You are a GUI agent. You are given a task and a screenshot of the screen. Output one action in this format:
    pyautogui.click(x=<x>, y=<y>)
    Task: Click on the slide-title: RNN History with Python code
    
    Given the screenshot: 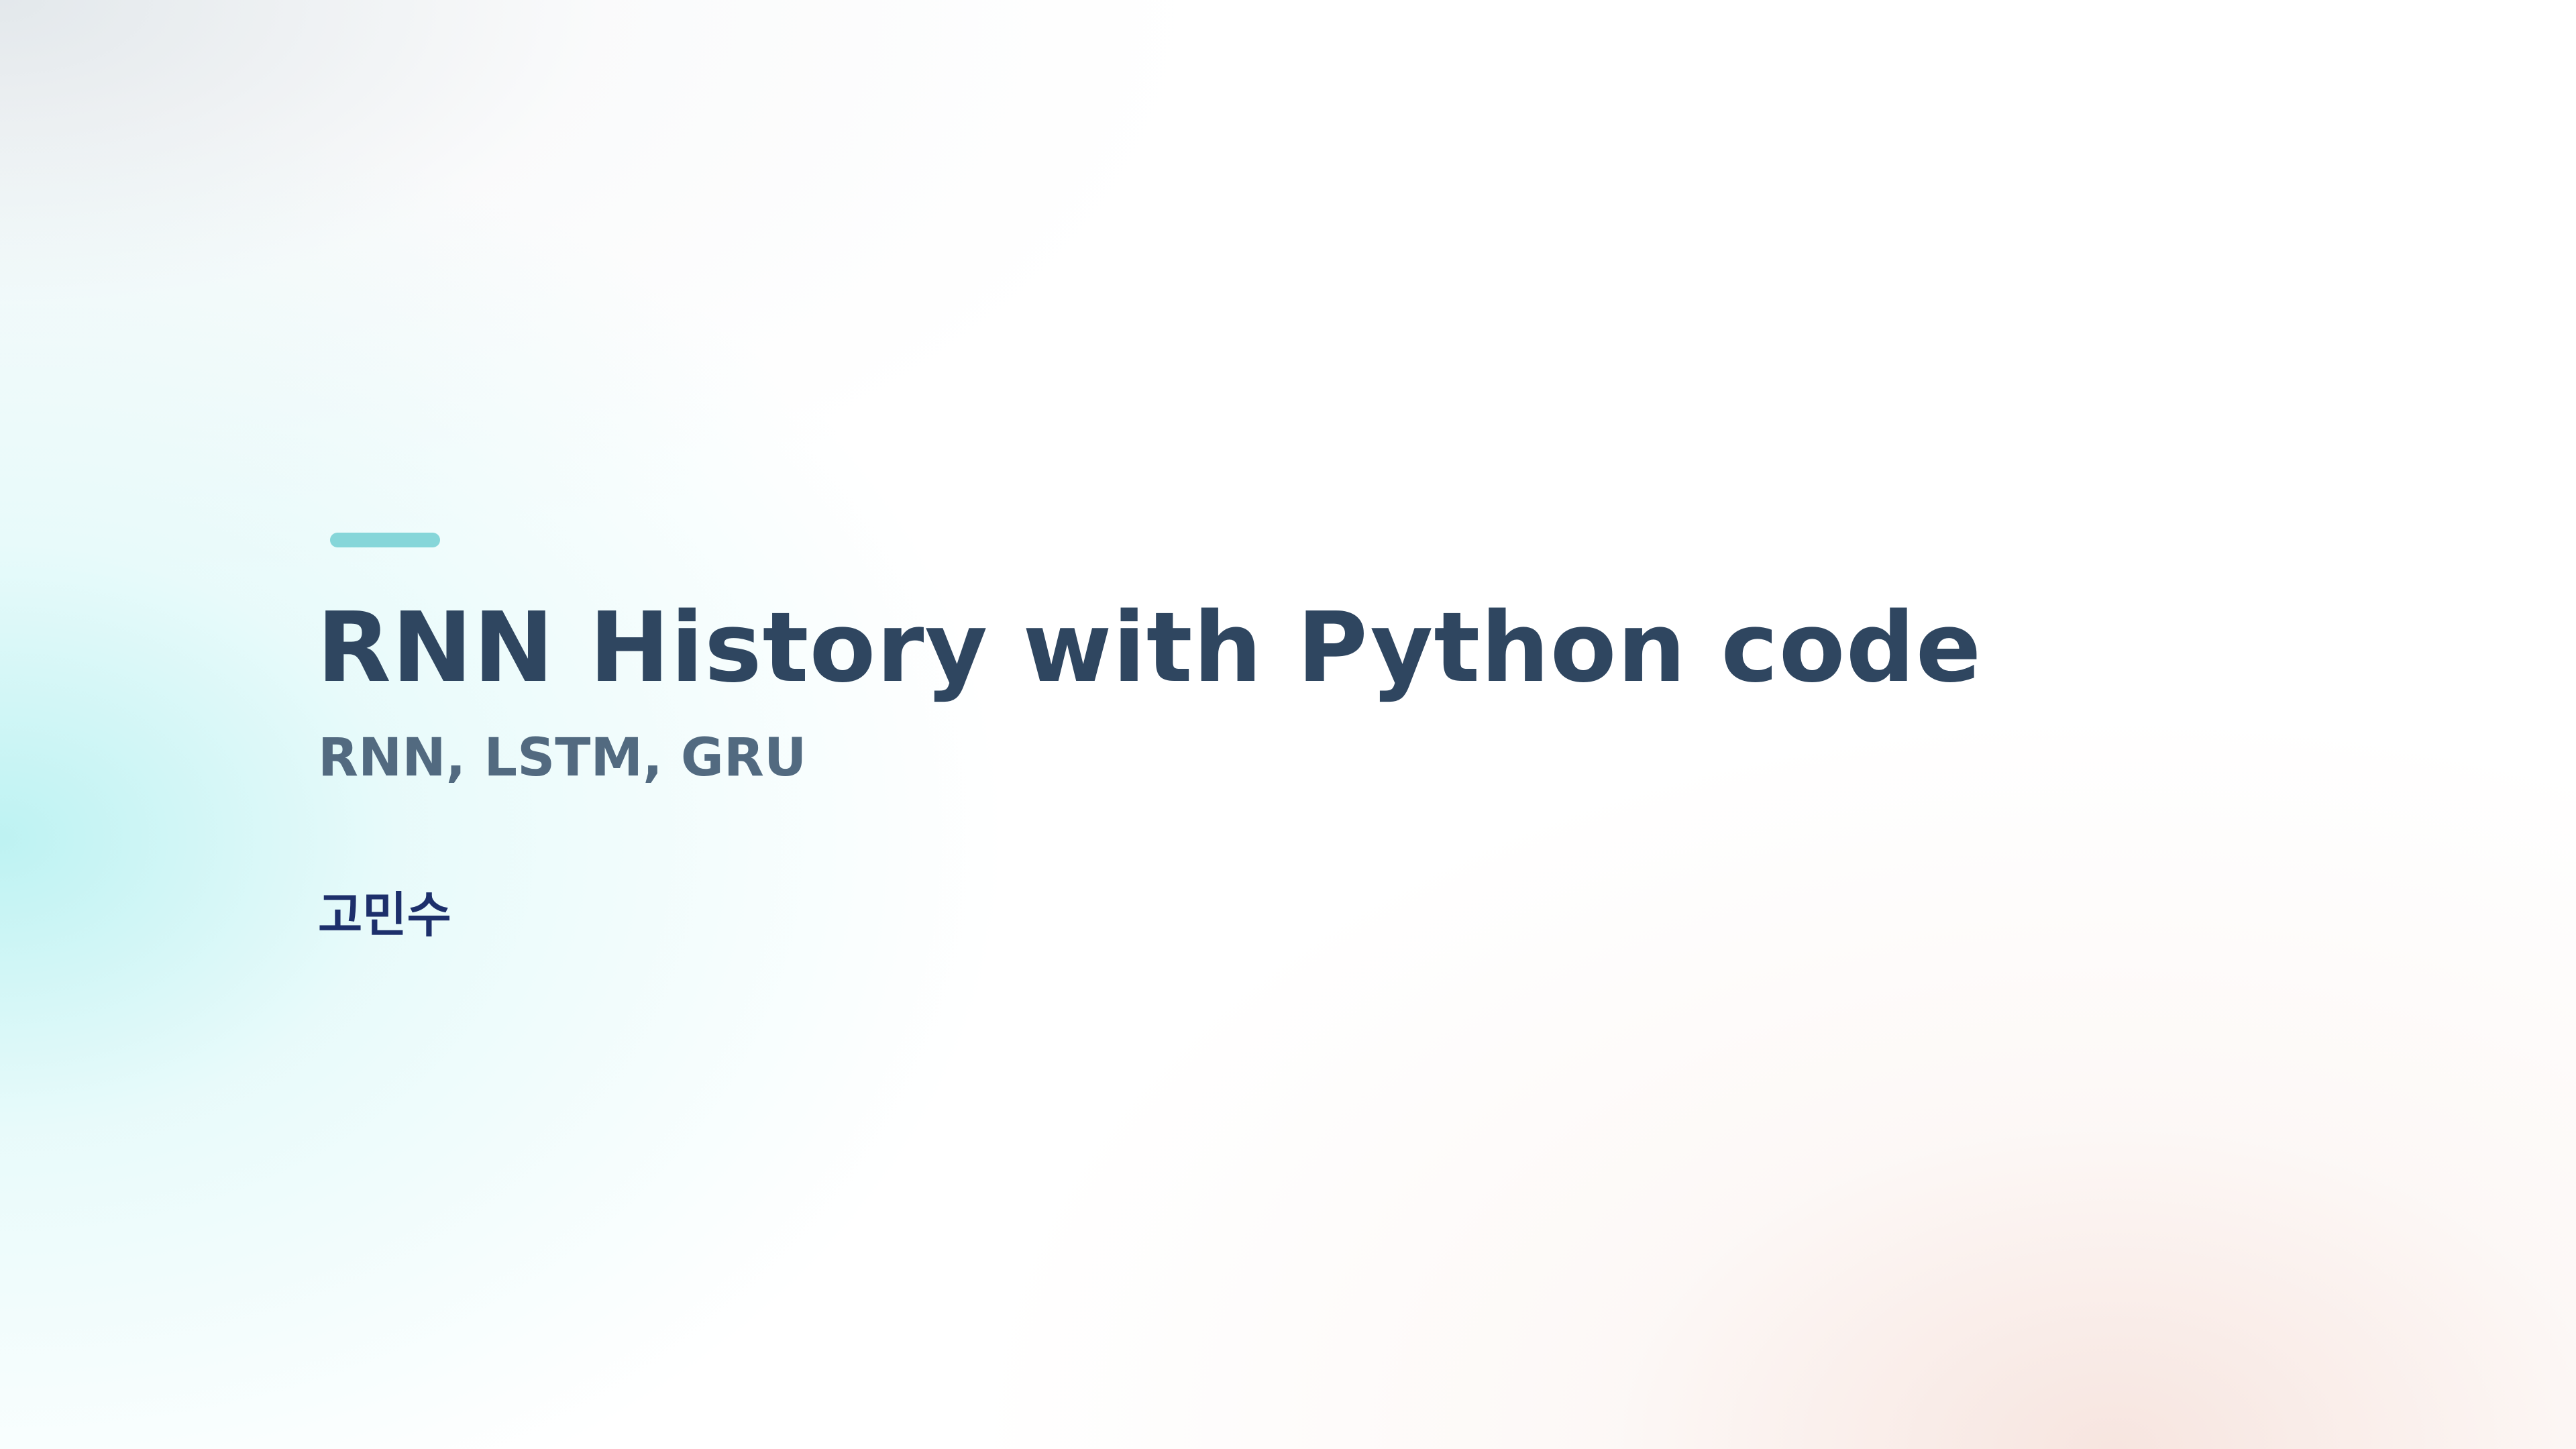 What is the action you would take?
    pyautogui.click(x=1149, y=647)
    